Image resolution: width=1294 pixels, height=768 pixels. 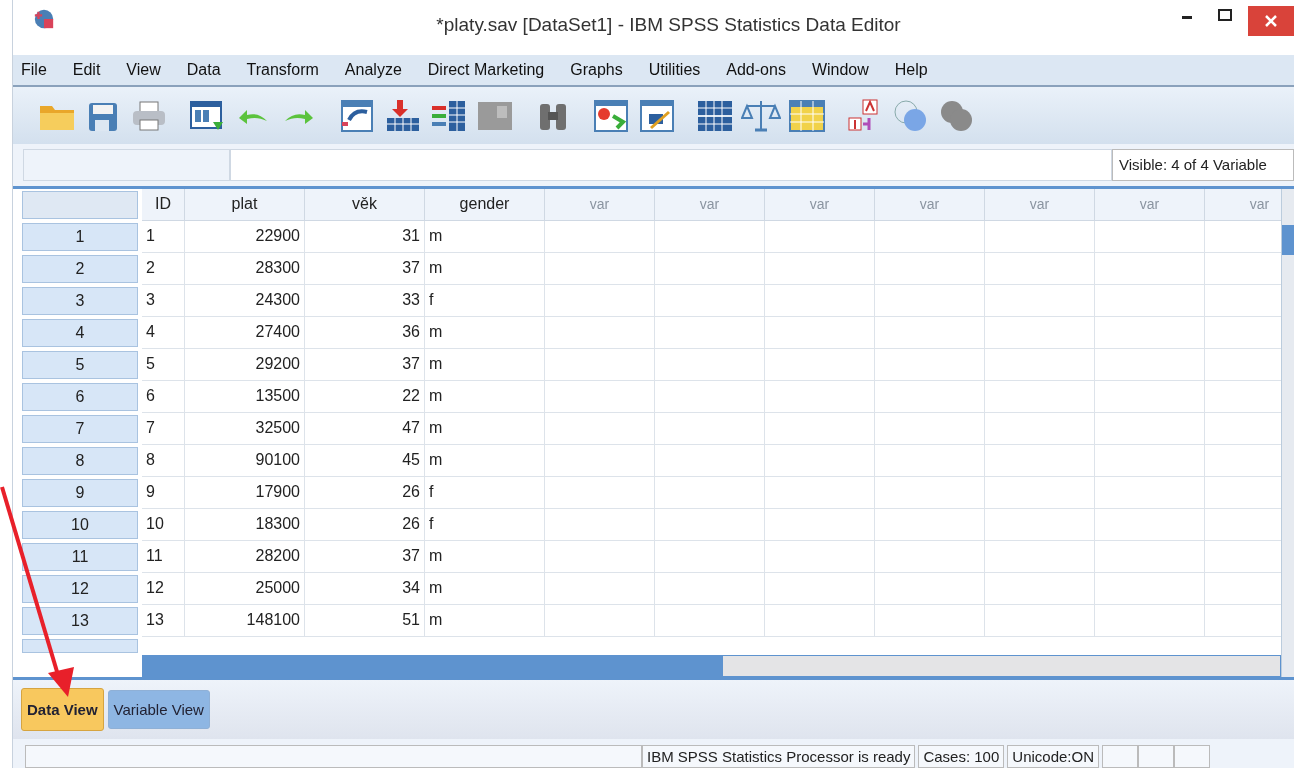 What do you see at coordinates (657, 115) in the screenshot?
I see `spreadsheet-pencil-icon` at bounding box center [657, 115].